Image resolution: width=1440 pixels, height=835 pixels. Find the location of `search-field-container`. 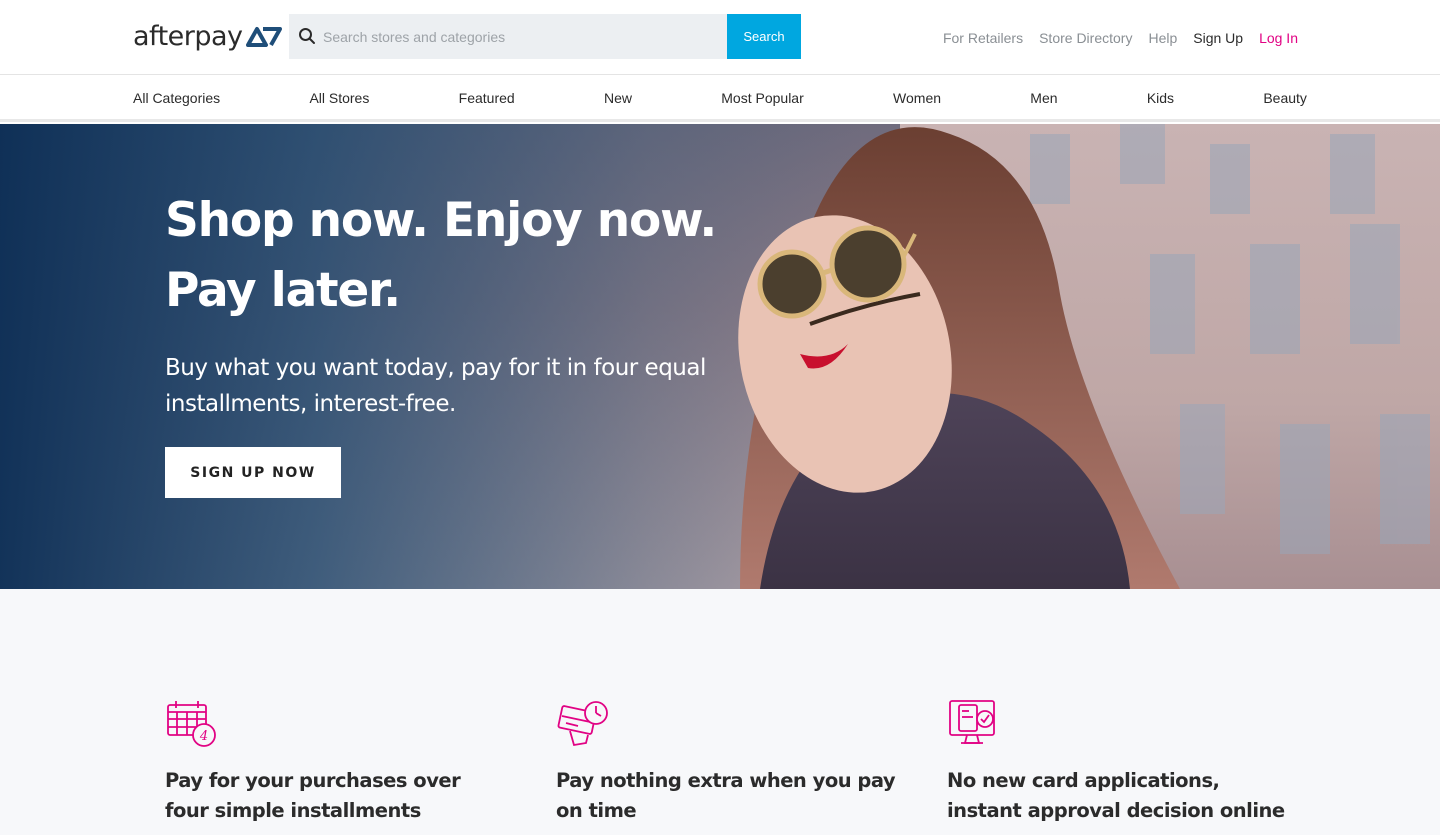

search-field-container is located at coordinates (508, 36).